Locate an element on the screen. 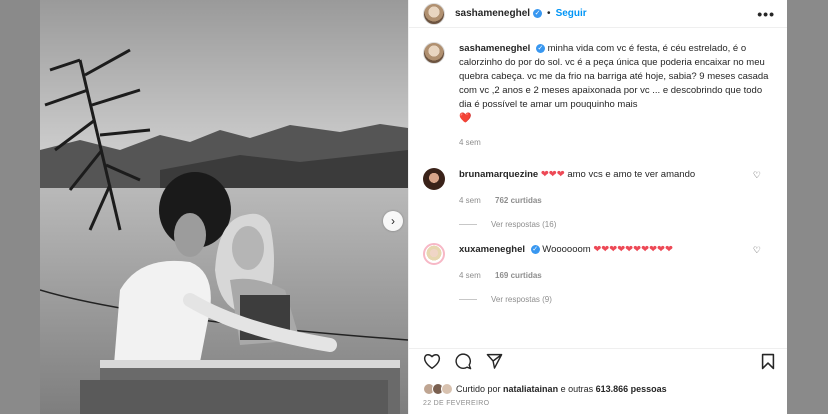 This screenshot has height=414, width=828. liked-by-suffix: e outras is located at coordinates (577, 389).